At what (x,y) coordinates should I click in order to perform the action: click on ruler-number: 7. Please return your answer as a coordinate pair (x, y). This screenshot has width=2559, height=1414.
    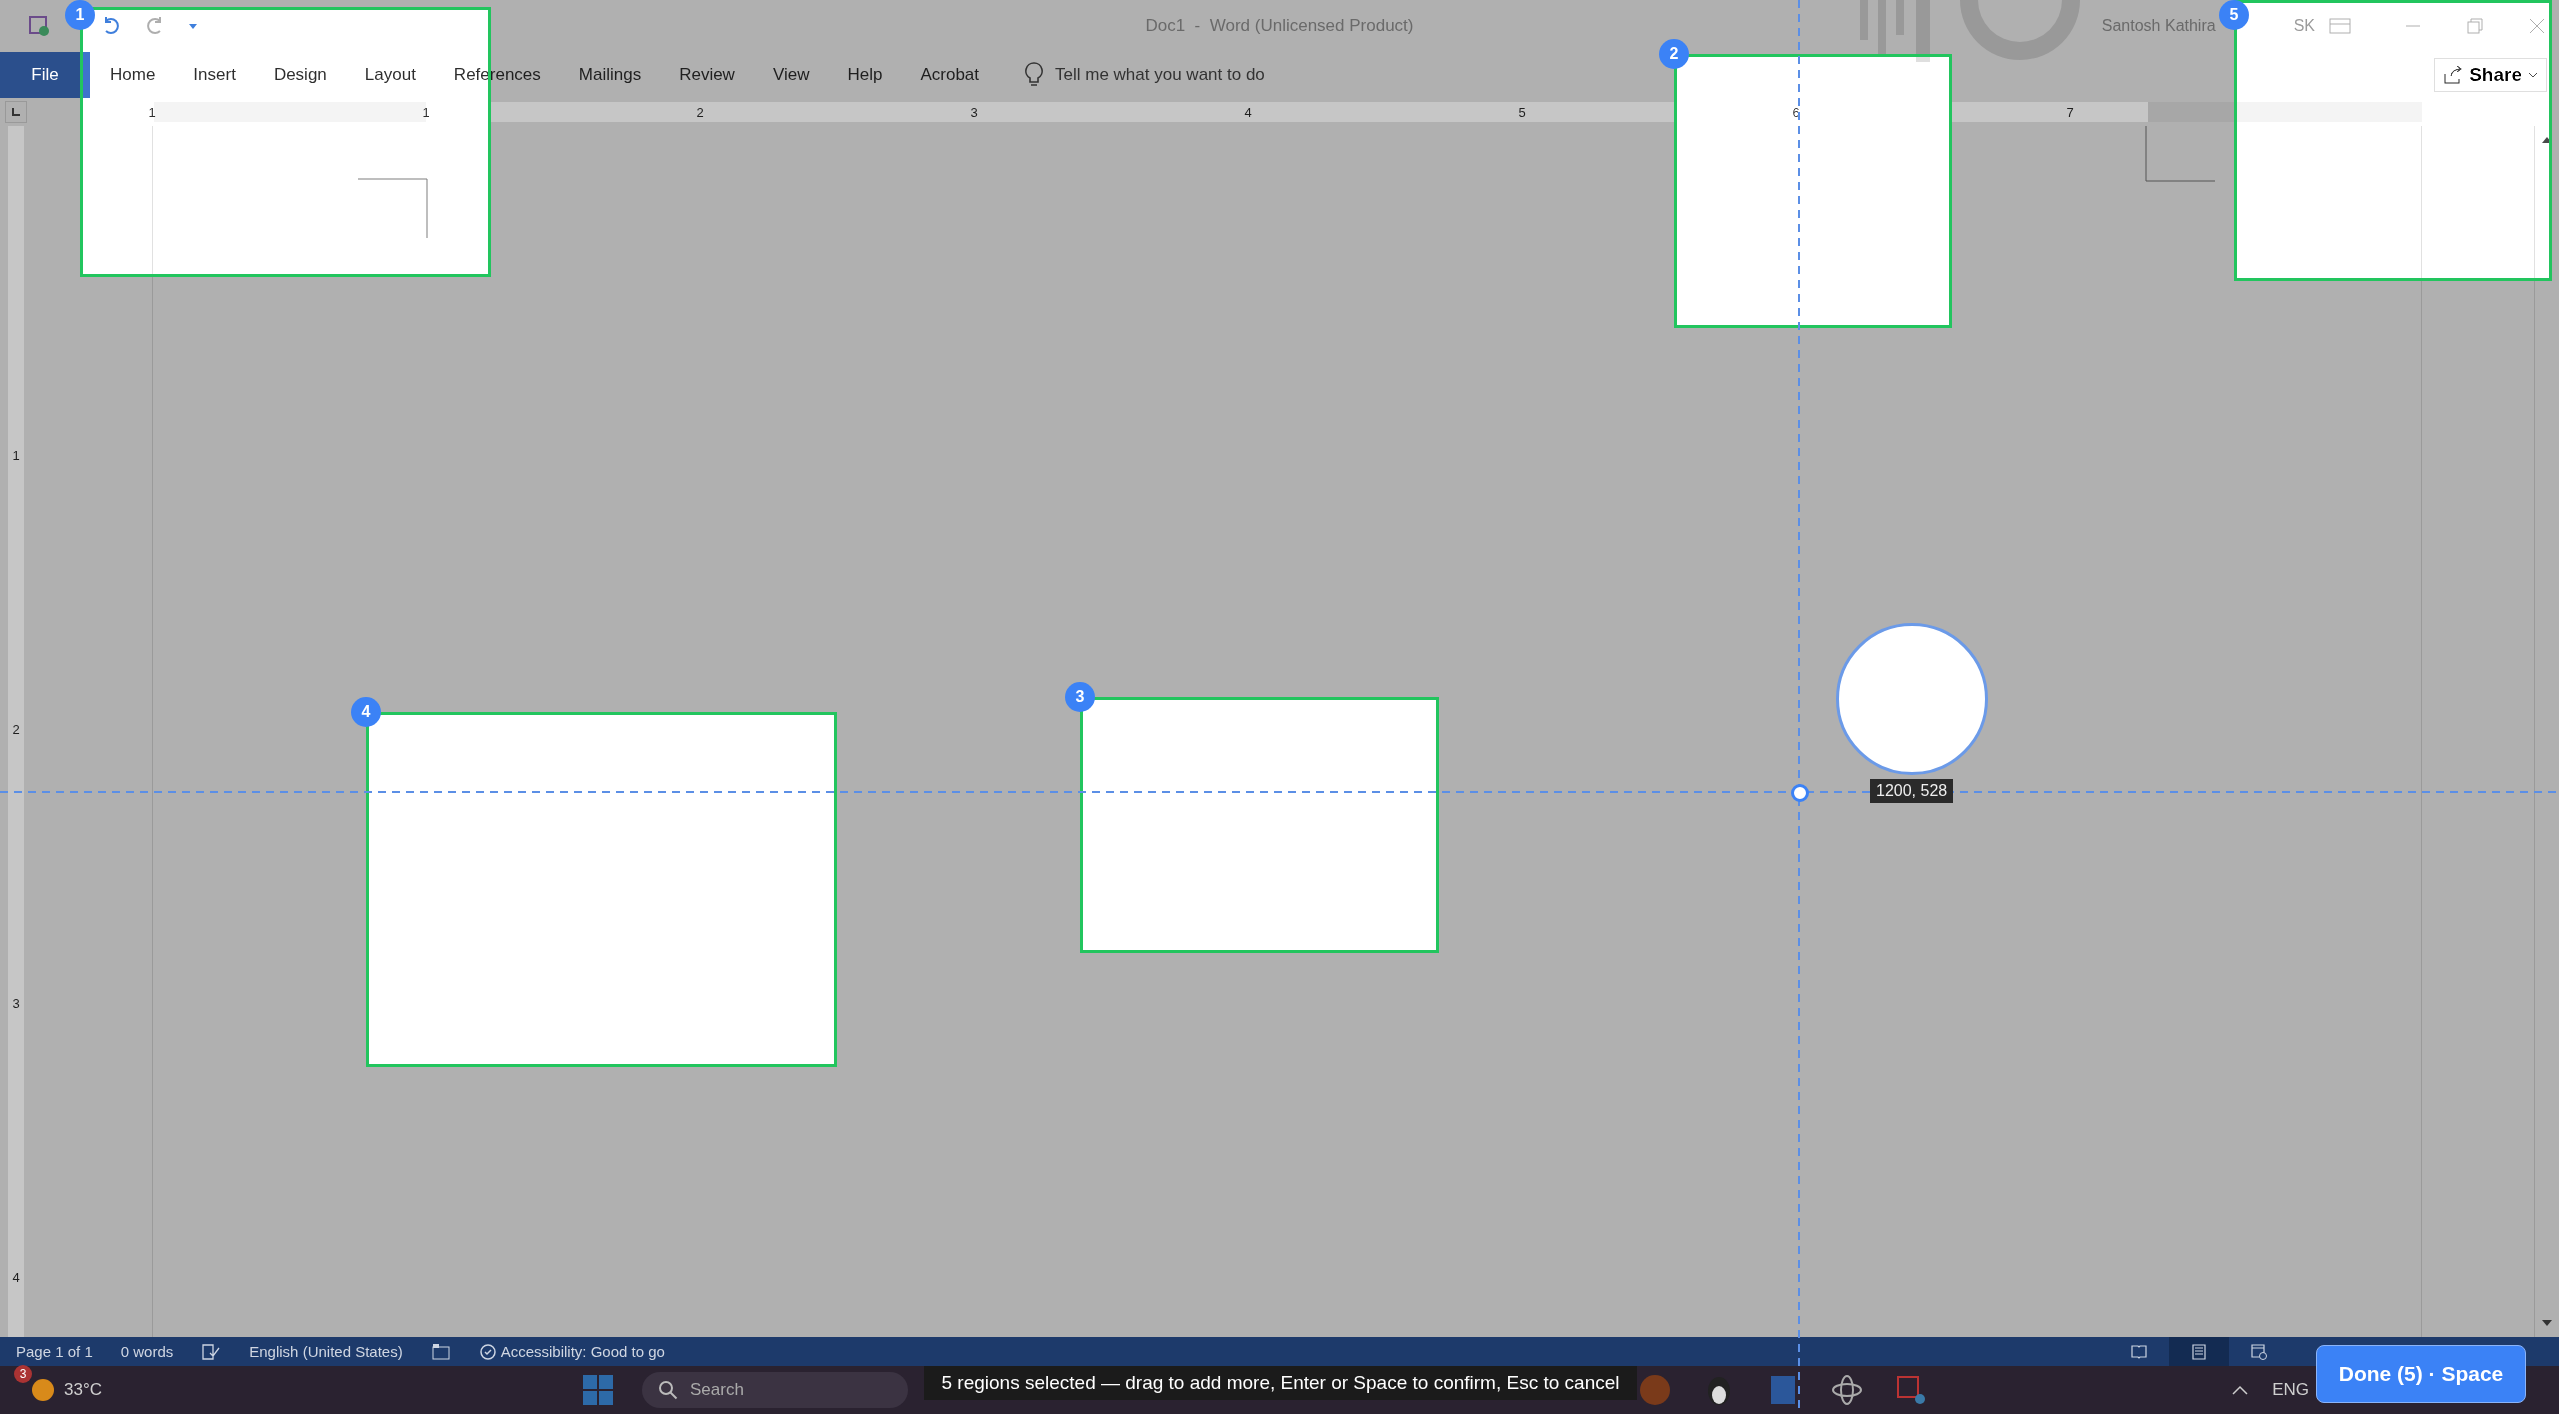
    Looking at the image, I should click on (2070, 112).